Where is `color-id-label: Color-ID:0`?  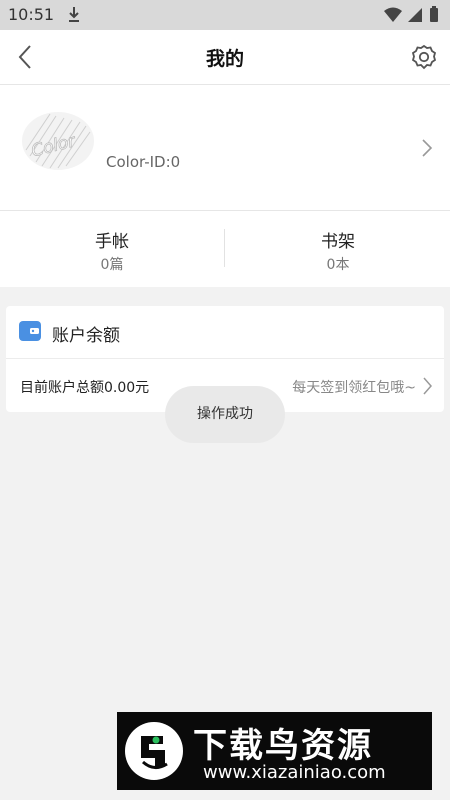
color-id-label: Color-ID:0 is located at coordinates (143, 162).